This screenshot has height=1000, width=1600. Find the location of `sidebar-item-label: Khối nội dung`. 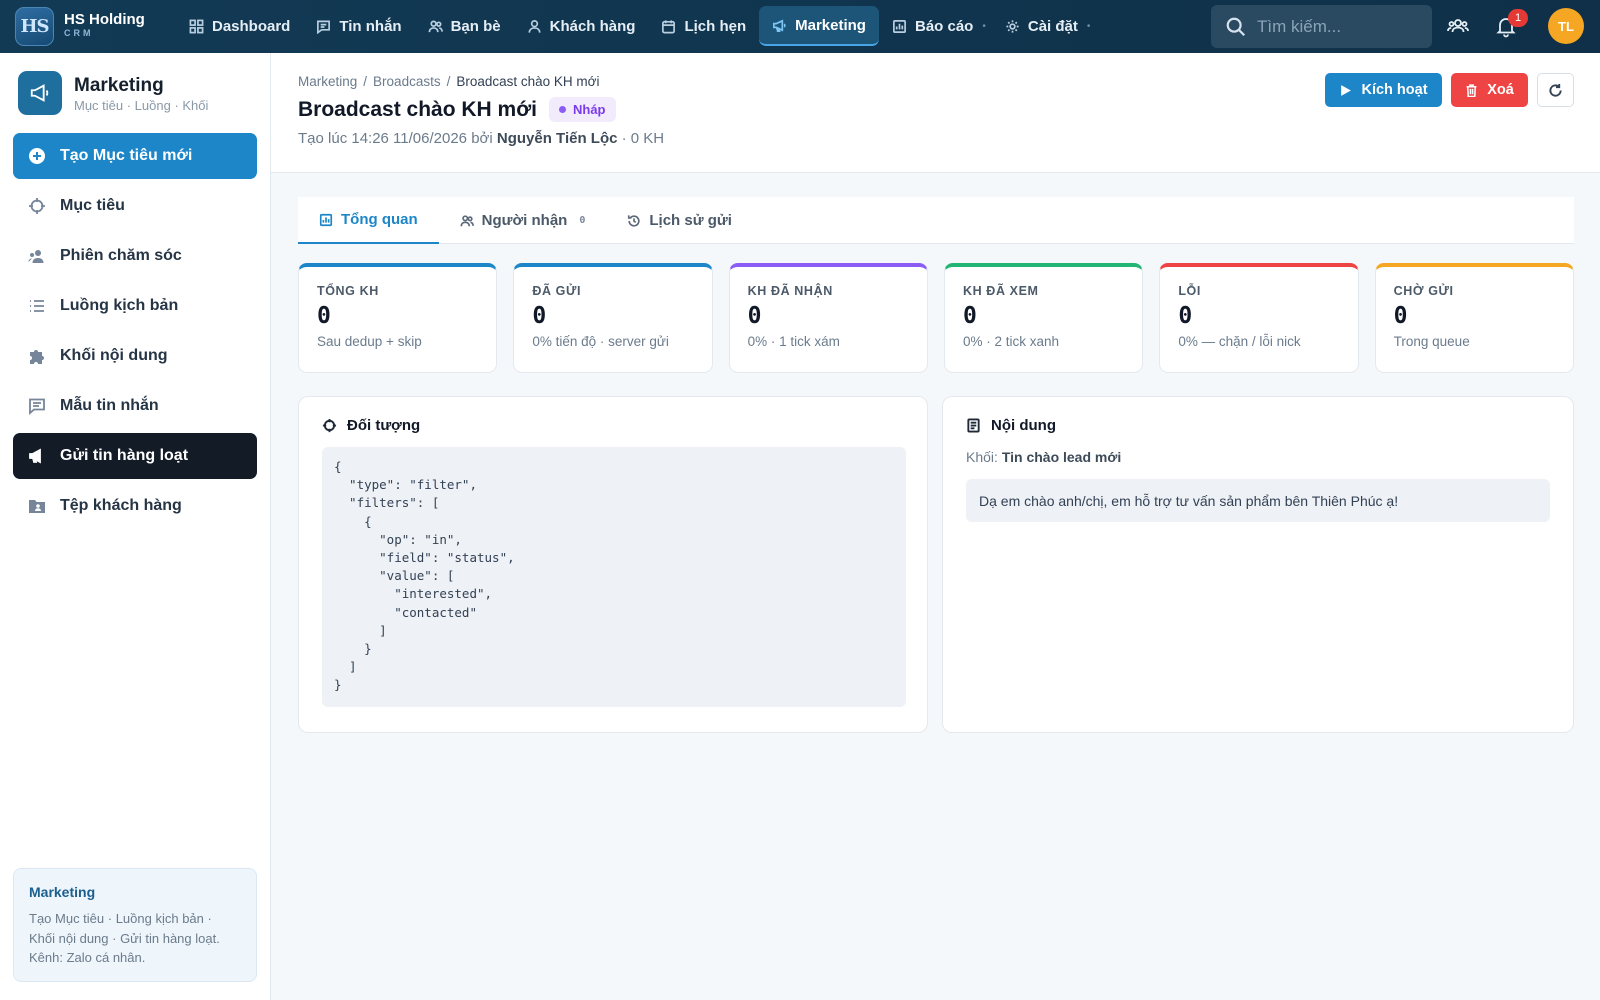

sidebar-item-label: Khối nội dung is located at coordinates (114, 355).